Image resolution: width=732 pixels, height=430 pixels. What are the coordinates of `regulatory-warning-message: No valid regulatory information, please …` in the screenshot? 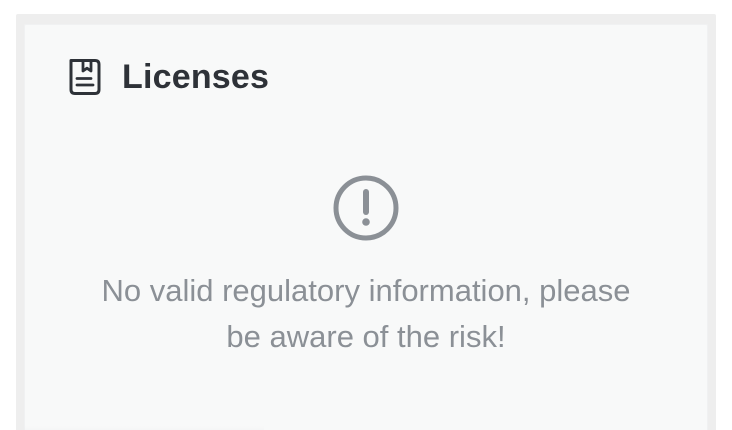 It's located at (366, 313).